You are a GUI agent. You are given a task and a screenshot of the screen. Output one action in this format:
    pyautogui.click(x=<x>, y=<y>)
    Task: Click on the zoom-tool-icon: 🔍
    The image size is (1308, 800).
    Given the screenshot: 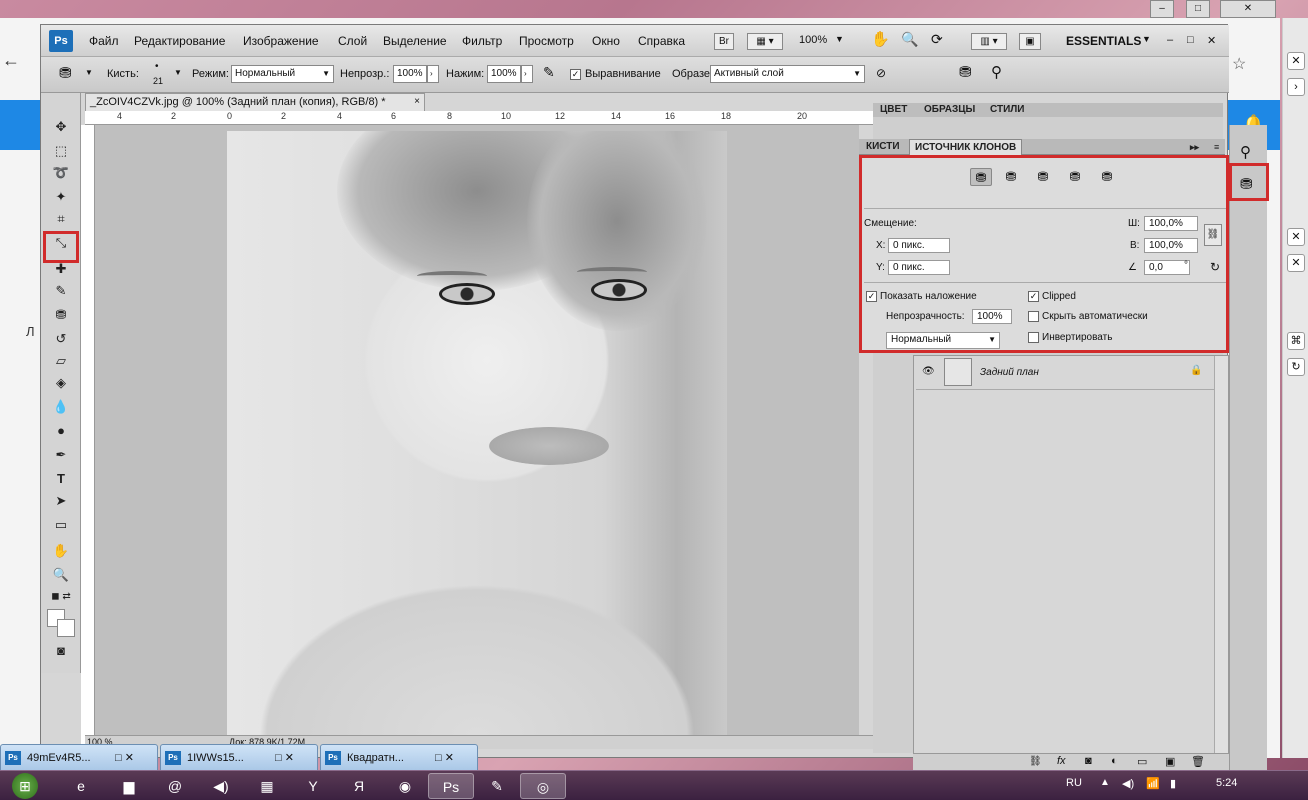 What is the action you would take?
    pyautogui.click(x=61, y=575)
    